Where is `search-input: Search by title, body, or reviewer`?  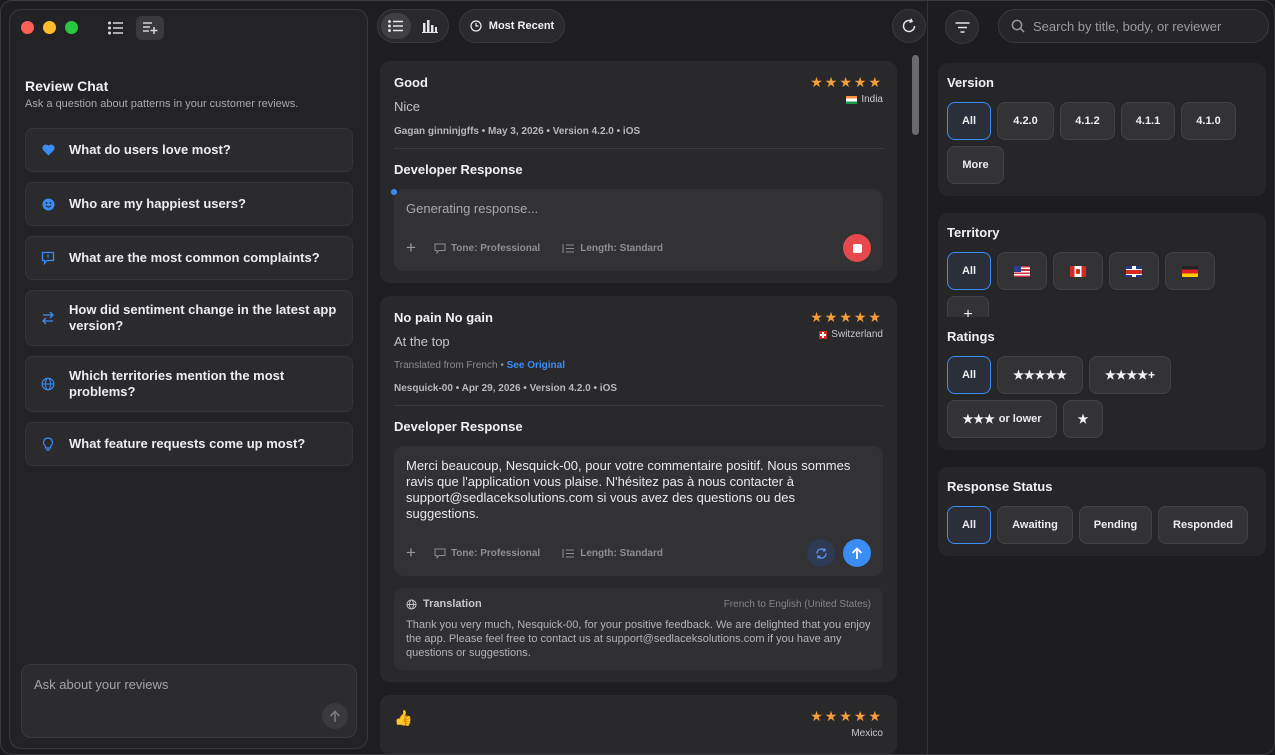 search-input: Search by title, body, or reviewer is located at coordinates (1133, 26).